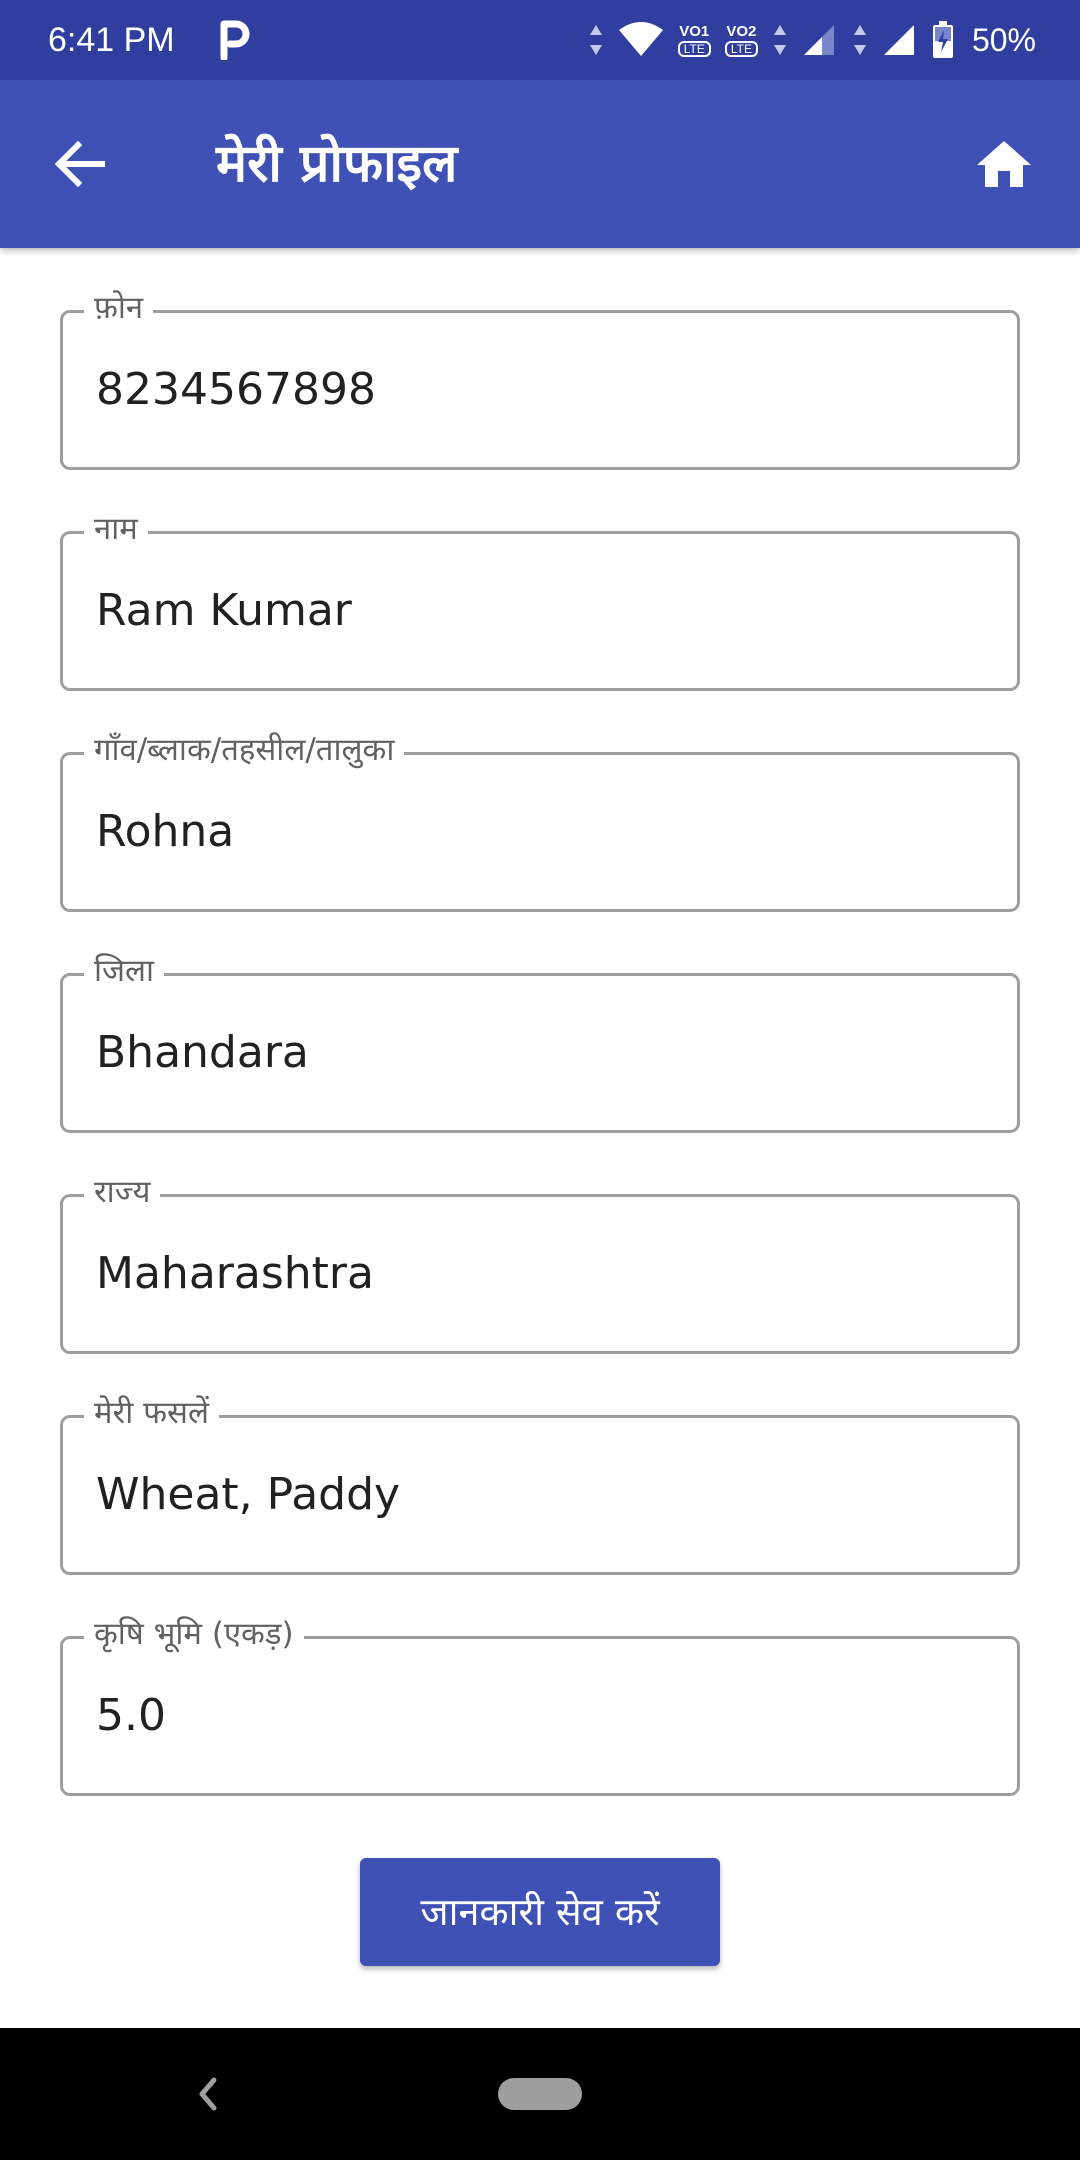 This screenshot has width=1080, height=2160. I want to click on volte-sim2-icon: VO2 LTE, so click(741, 39).